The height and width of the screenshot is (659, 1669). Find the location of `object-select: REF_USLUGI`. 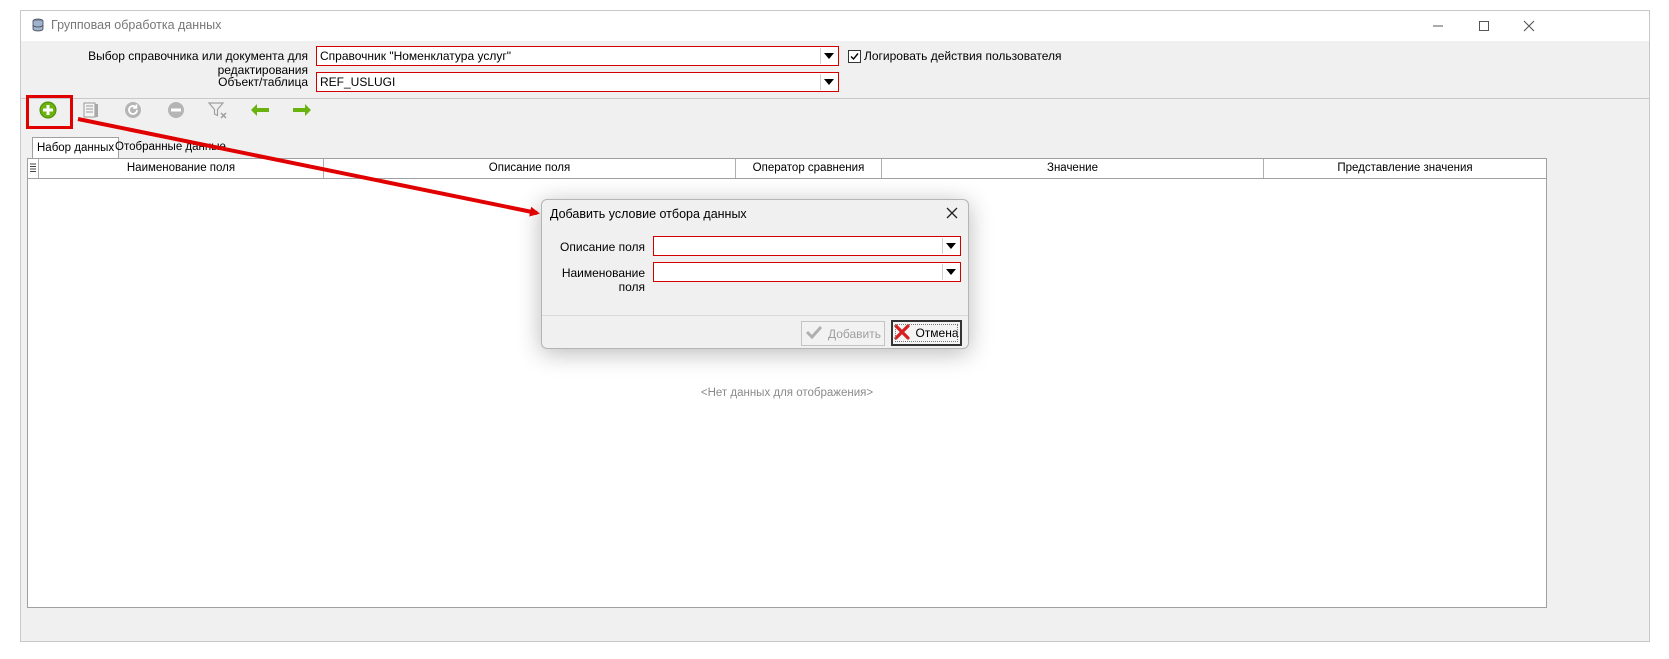

object-select: REF_USLUGI is located at coordinates (577, 82).